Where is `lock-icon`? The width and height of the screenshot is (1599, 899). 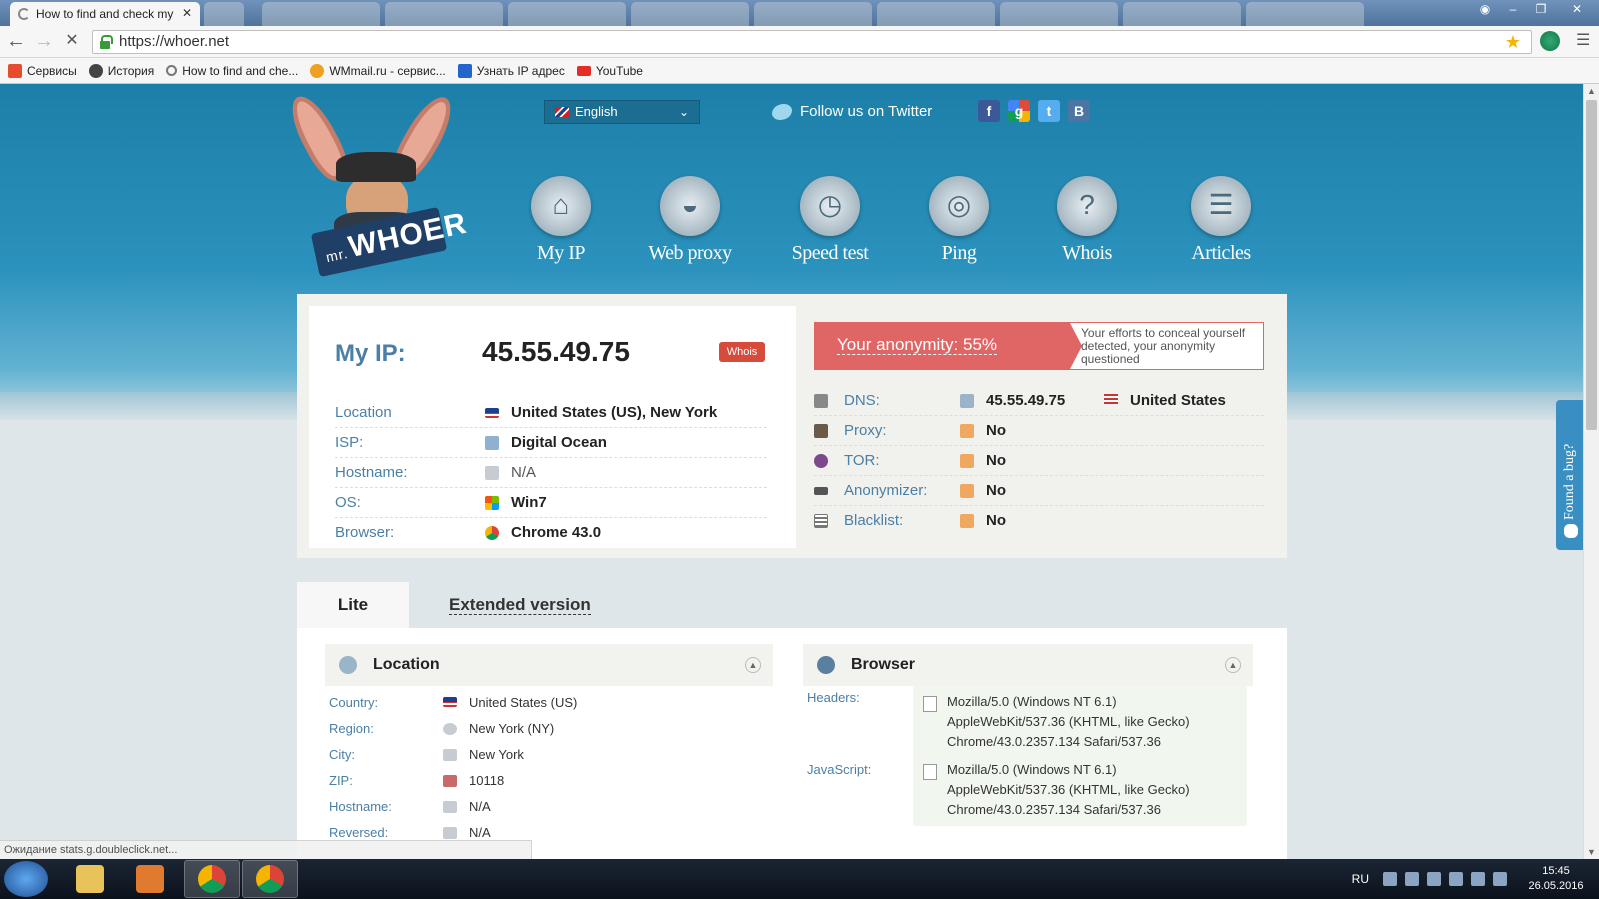 lock-icon is located at coordinates (106, 42).